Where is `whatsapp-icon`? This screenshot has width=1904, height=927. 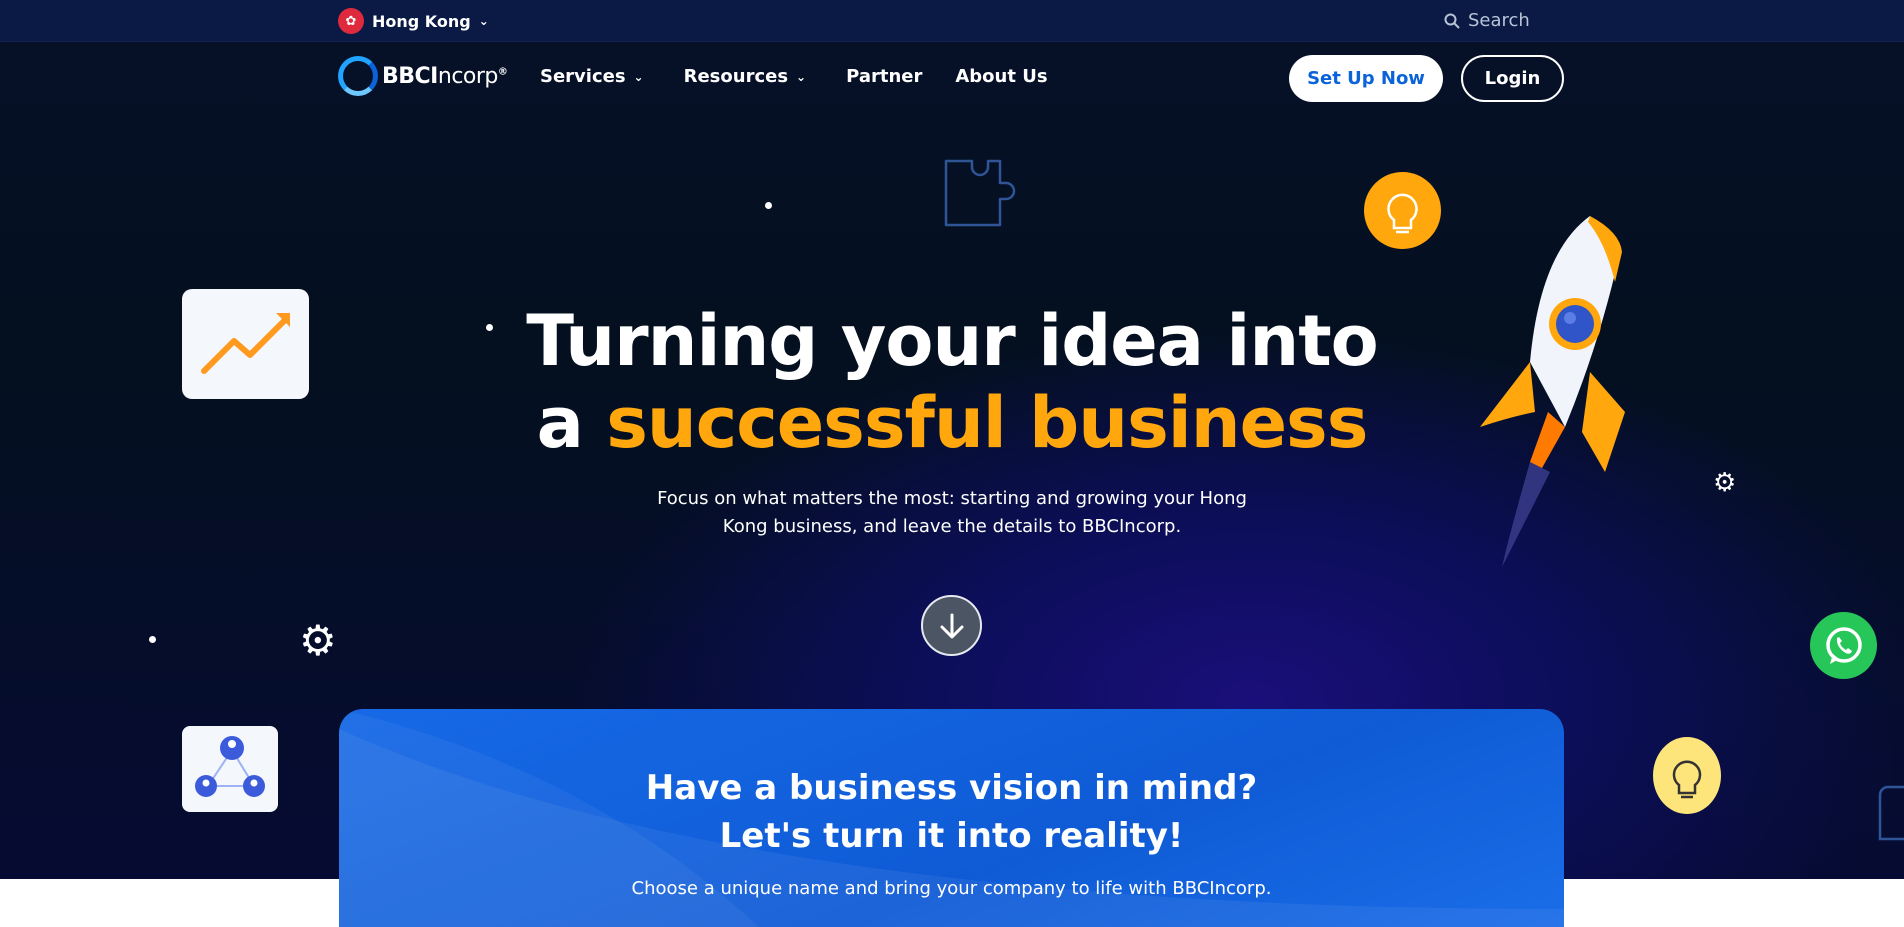
whatsapp-icon is located at coordinates (1843, 645).